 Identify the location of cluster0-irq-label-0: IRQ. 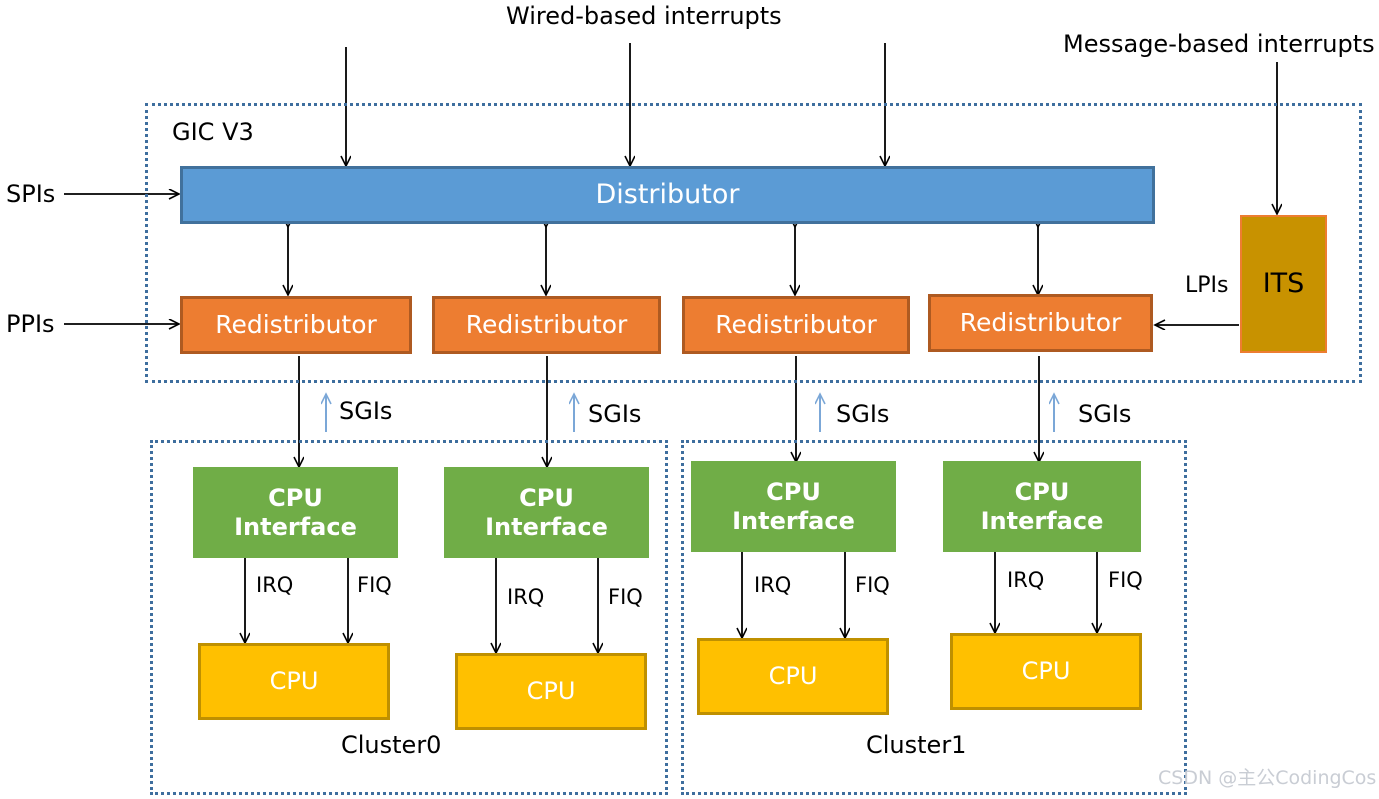
(275, 585).